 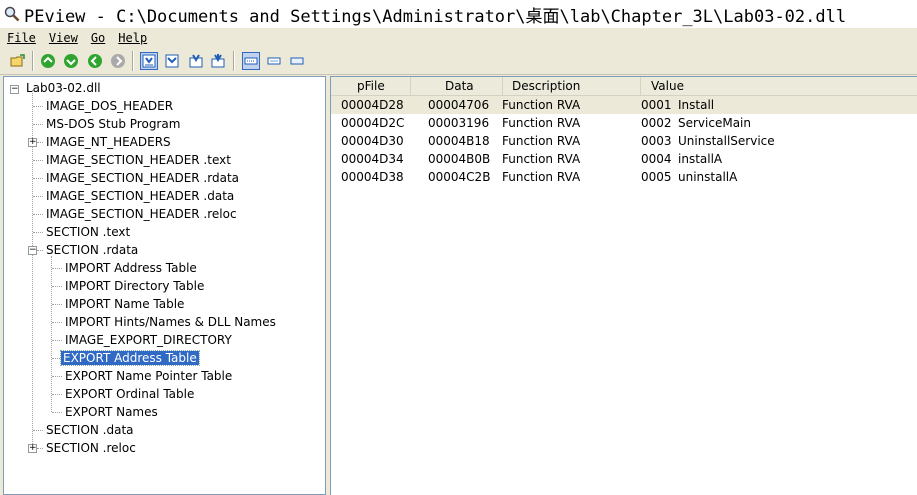 What do you see at coordinates (546, 86) in the screenshot?
I see `column-header-label: Description` at bounding box center [546, 86].